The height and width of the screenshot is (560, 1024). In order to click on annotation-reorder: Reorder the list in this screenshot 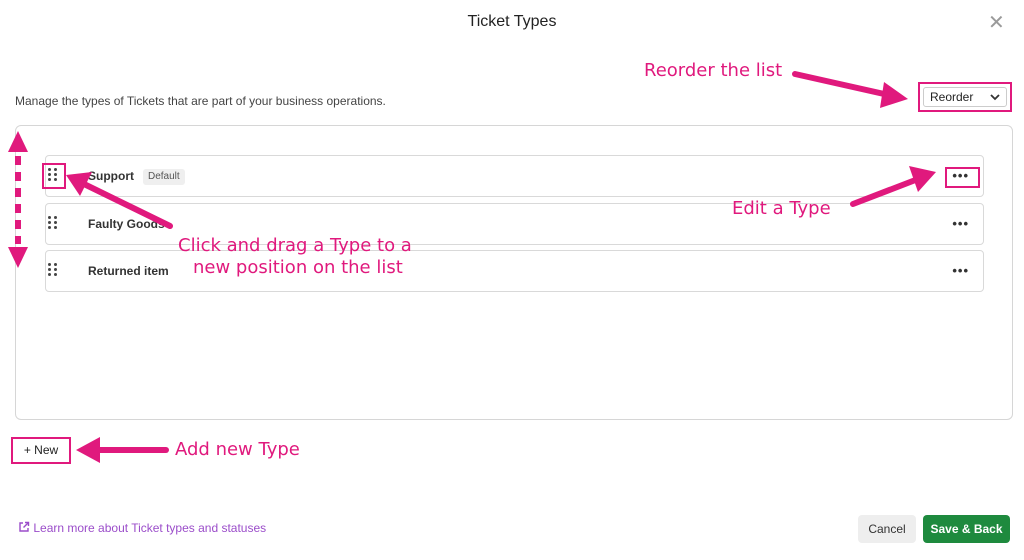, I will do `click(713, 70)`.